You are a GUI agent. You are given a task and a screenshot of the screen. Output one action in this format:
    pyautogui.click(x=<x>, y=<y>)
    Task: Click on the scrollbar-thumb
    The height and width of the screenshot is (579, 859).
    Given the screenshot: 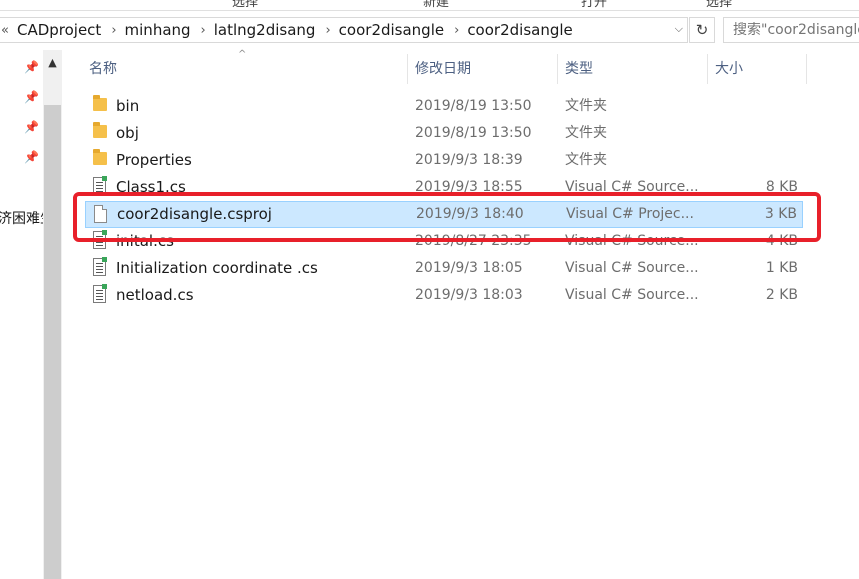 What is the action you would take?
    pyautogui.click(x=52, y=342)
    